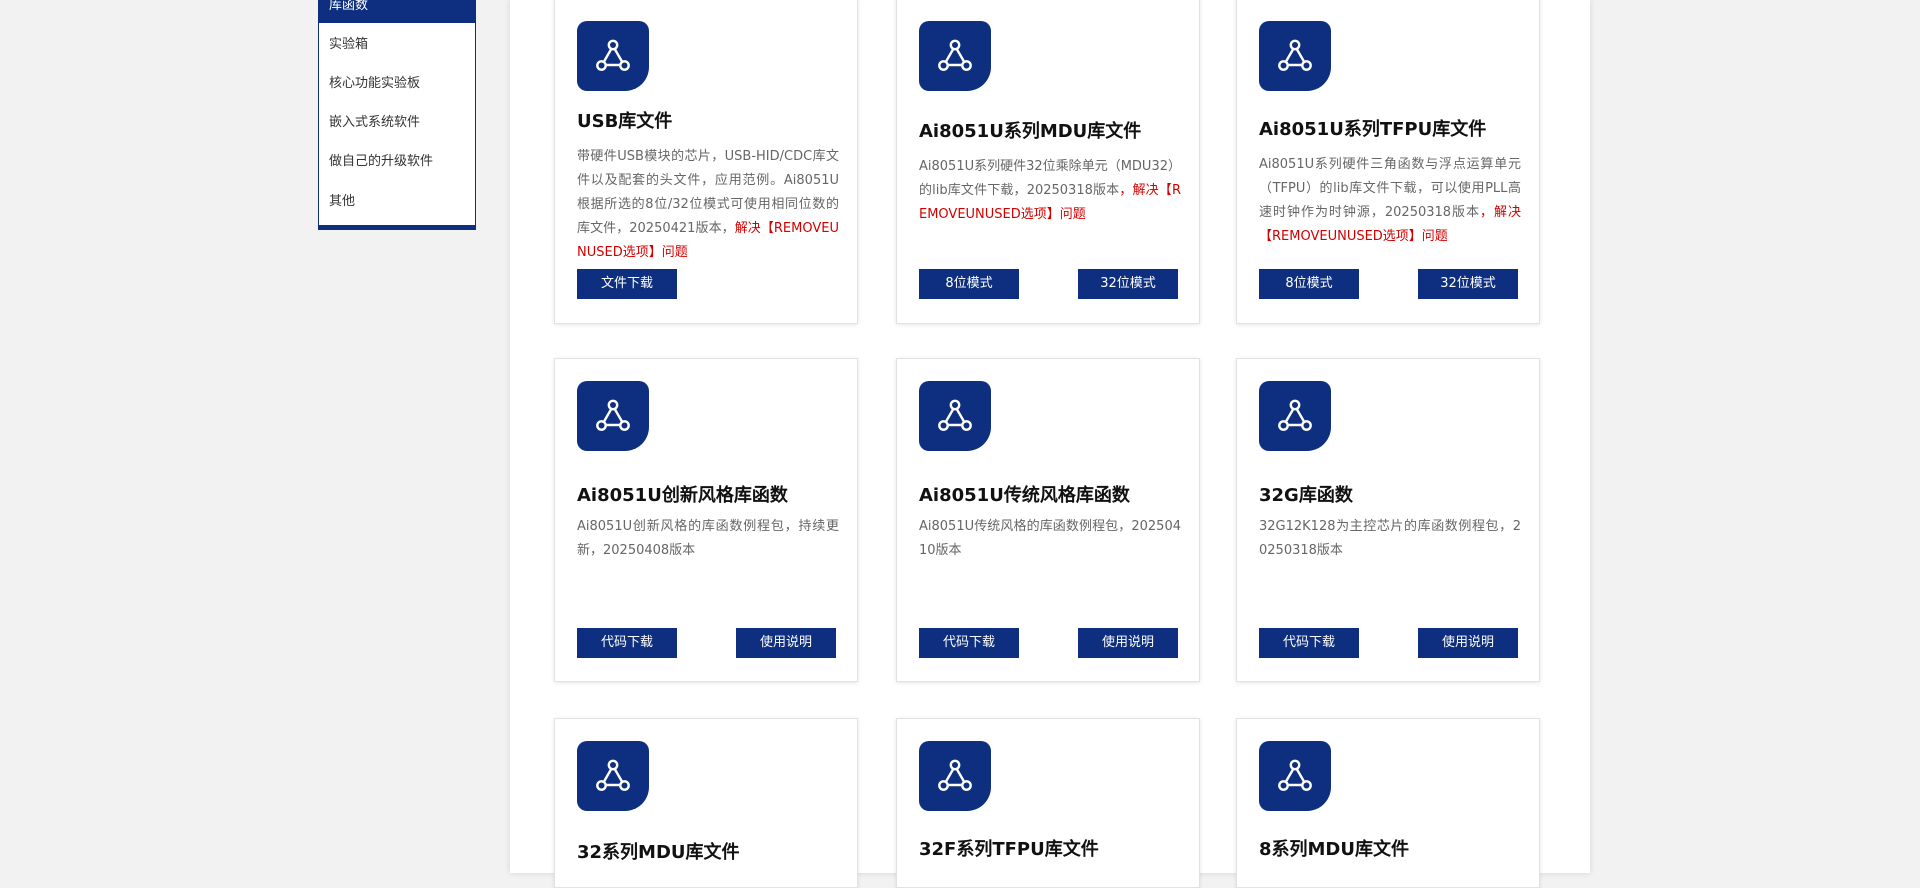  What do you see at coordinates (342, 199) in the screenshot?
I see `sidebar-item: 其他` at bounding box center [342, 199].